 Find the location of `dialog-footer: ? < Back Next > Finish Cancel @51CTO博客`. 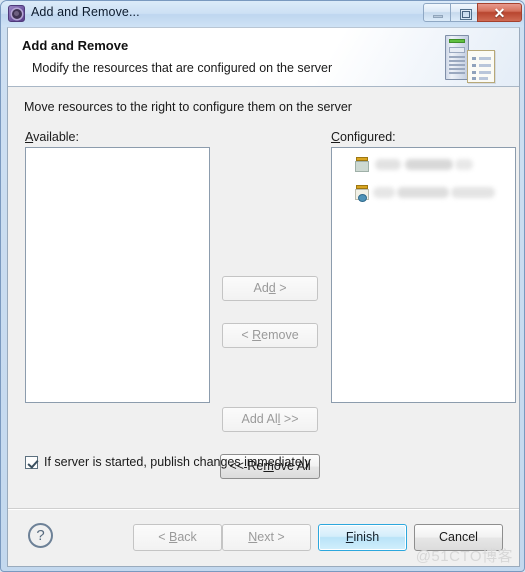

dialog-footer: ? < Back Next > Finish Cancel @51CTO博客 is located at coordinates (263, 537).